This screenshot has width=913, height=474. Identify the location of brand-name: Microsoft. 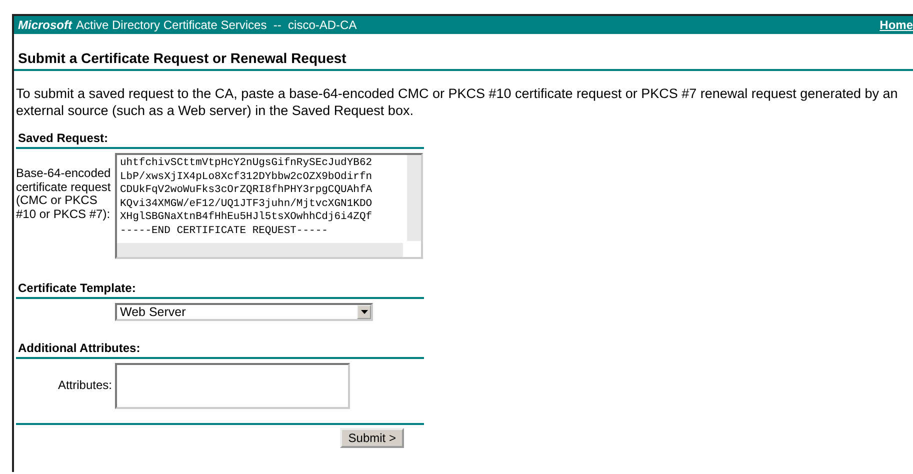
(45, 25).